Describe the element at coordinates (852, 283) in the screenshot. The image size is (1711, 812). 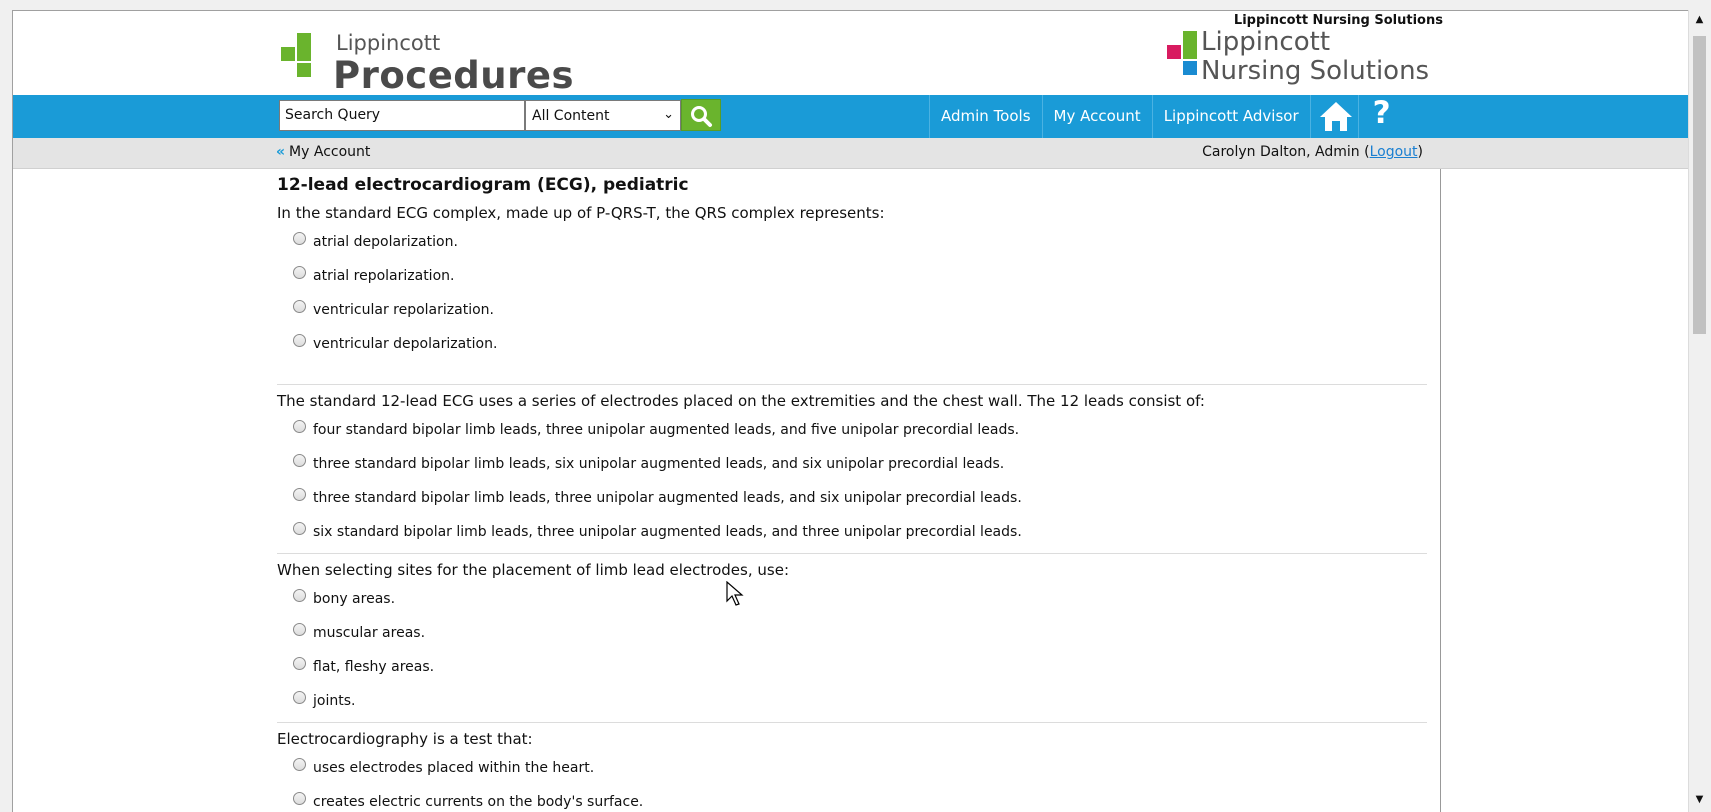
I see `answer-option: atrial repolarization.` at that location.